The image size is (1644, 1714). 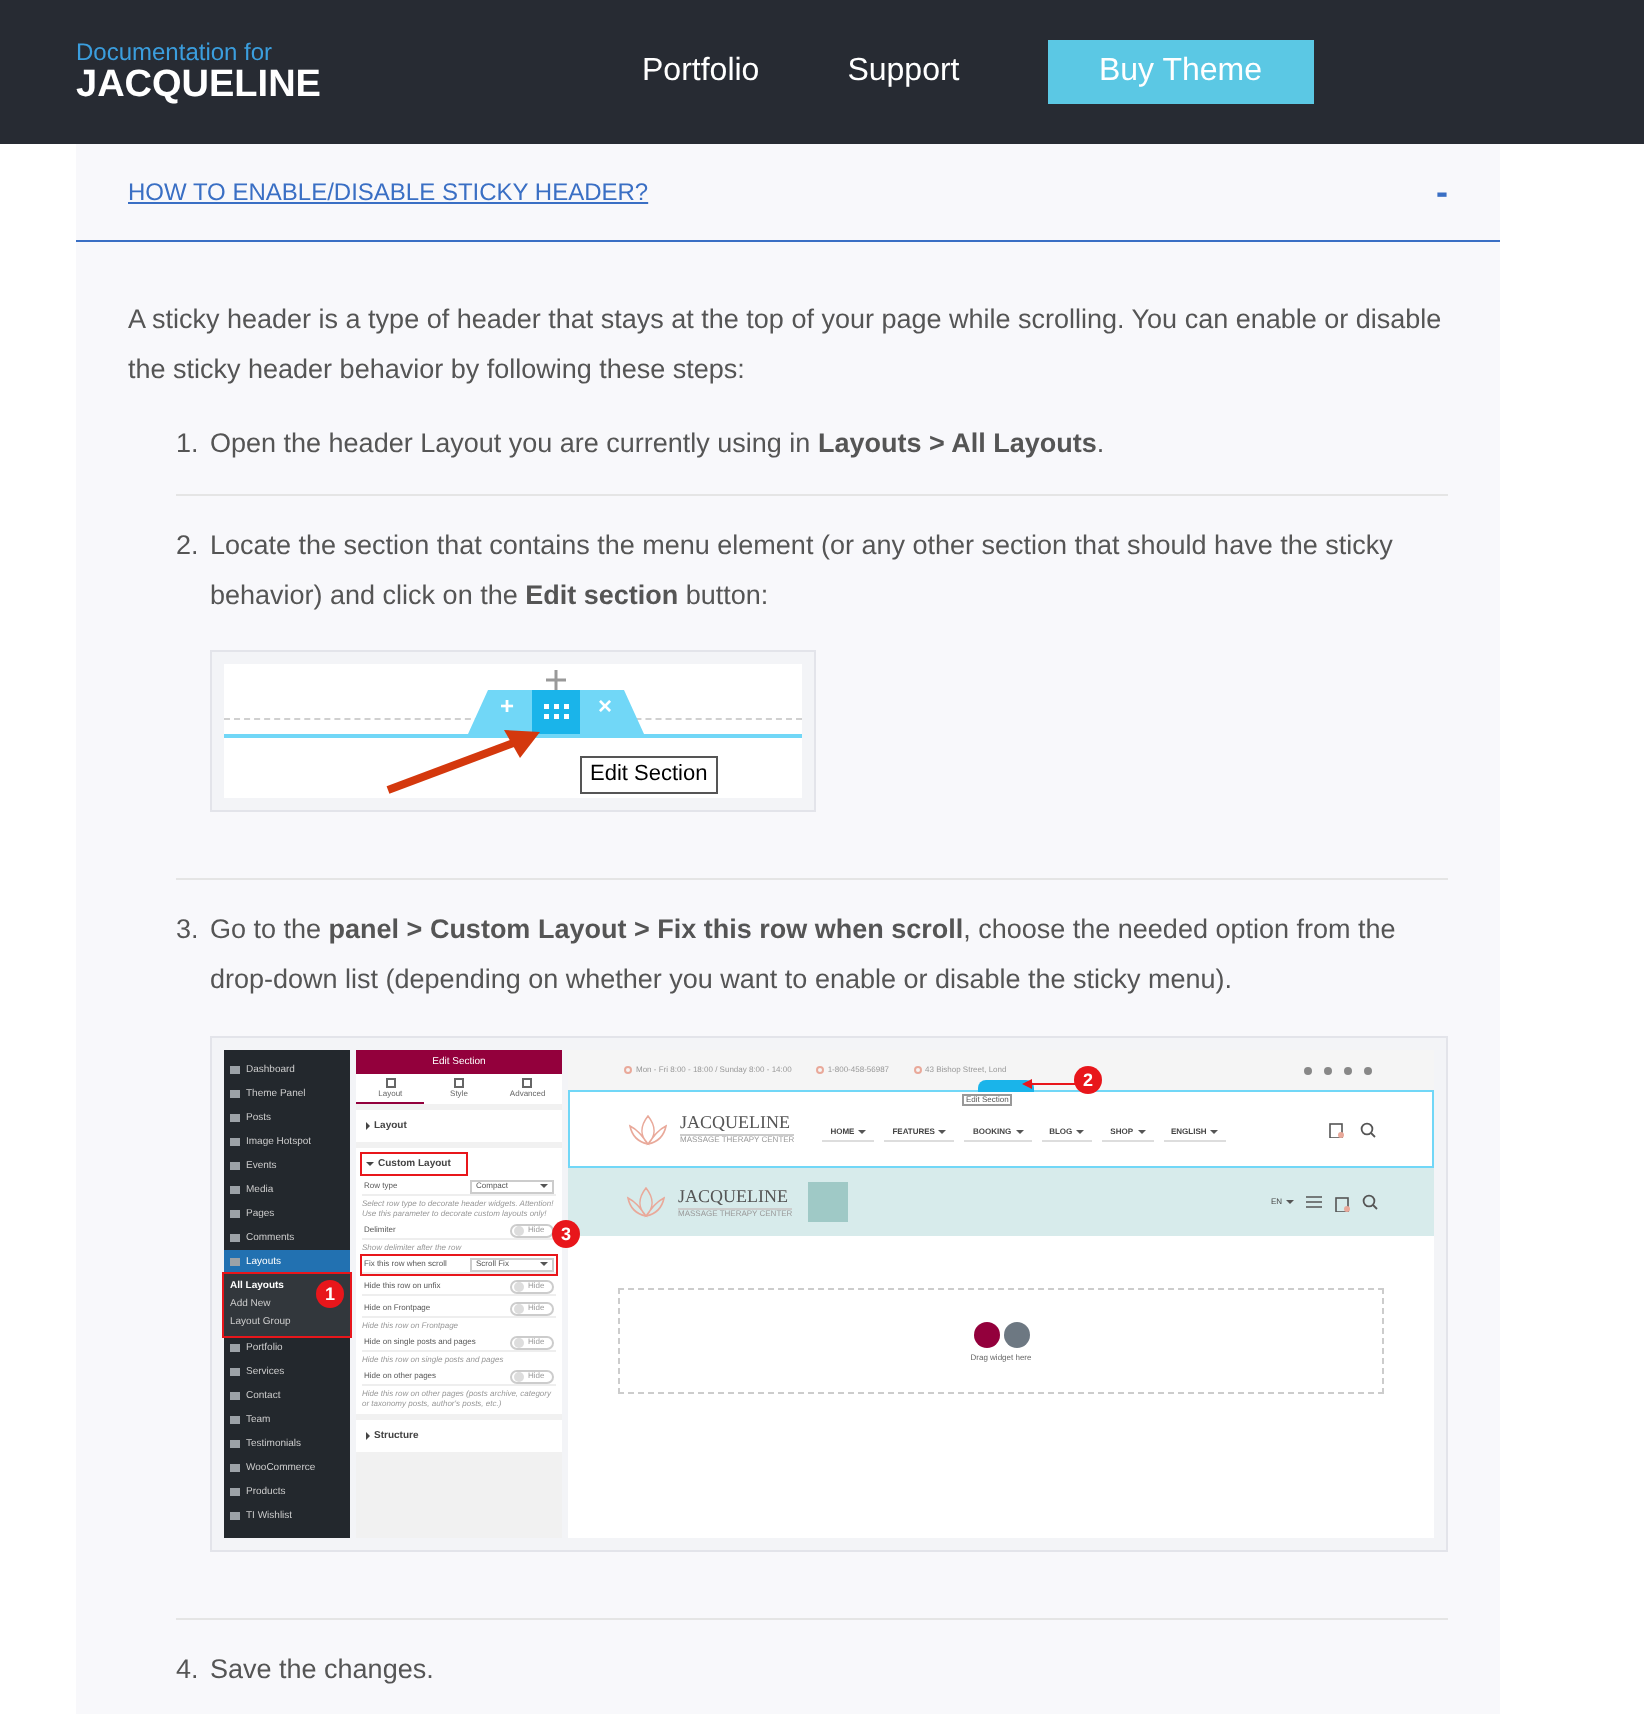 What do you see at coordinates (649, 775) in the screenshot?
I see `tooltip: Edit Section` at bounding box center [649, 775].